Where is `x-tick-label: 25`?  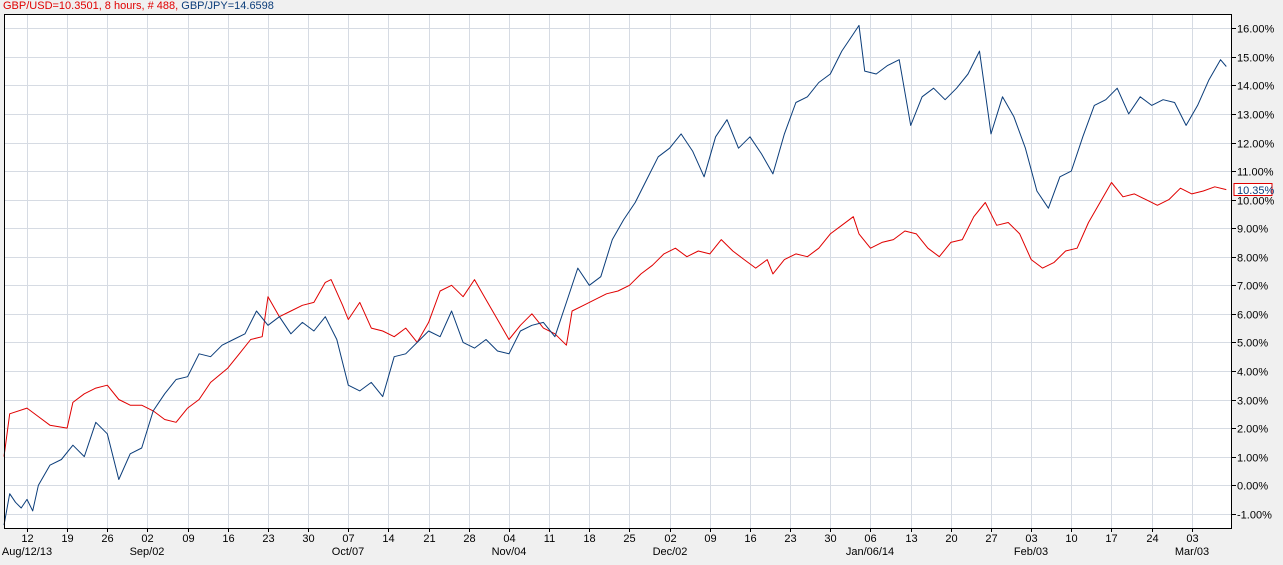
x-tick-label: 25 is located at coordinates (629, 539).